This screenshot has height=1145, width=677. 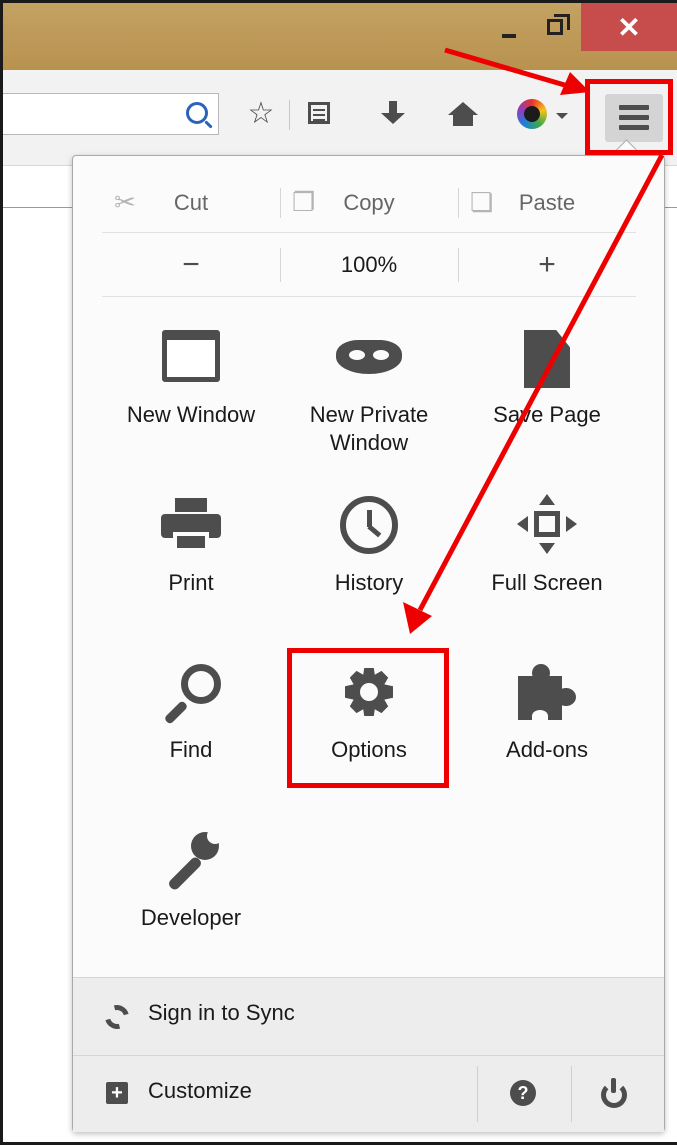 I want to click on wrench-icon, so click(x=192, y=860).